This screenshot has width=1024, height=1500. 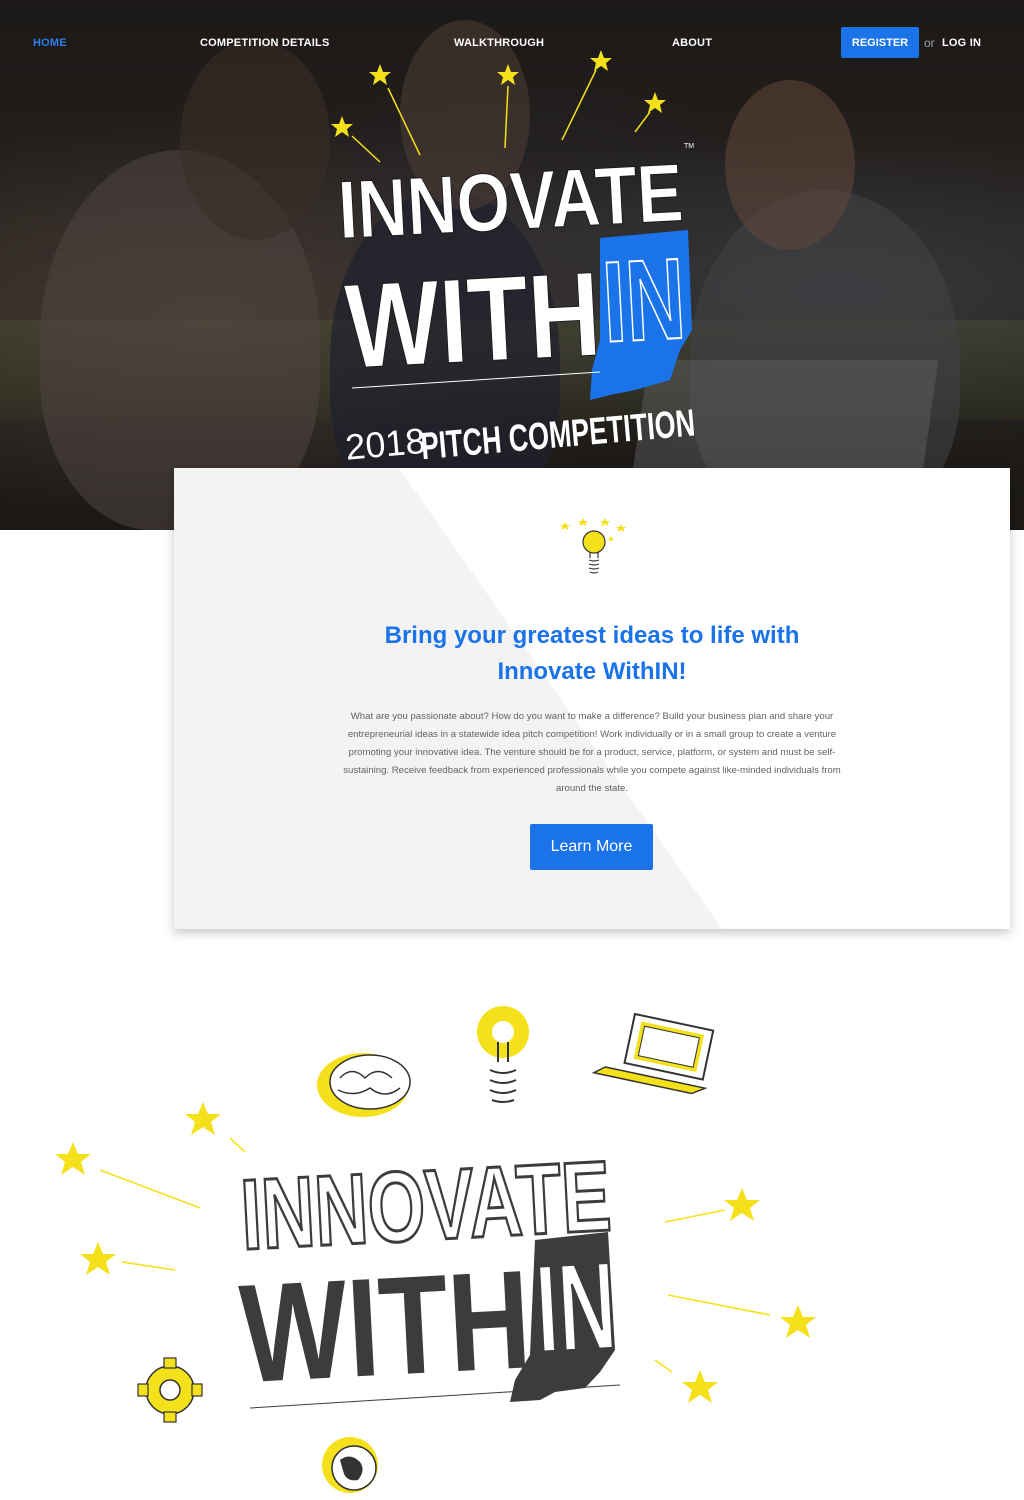 I want to click on nav-or-text: or, so click(x=929, y=43).